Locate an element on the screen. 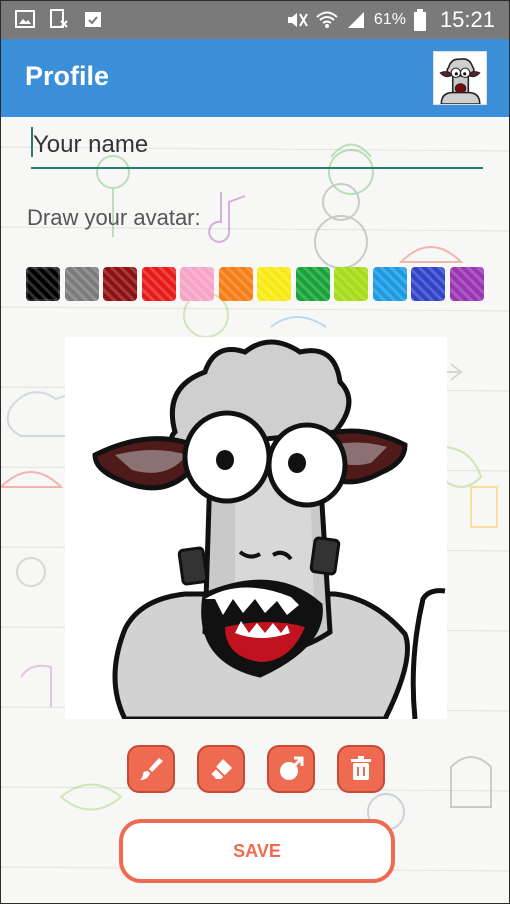  notification-icons is located at coordinates (59, 19).